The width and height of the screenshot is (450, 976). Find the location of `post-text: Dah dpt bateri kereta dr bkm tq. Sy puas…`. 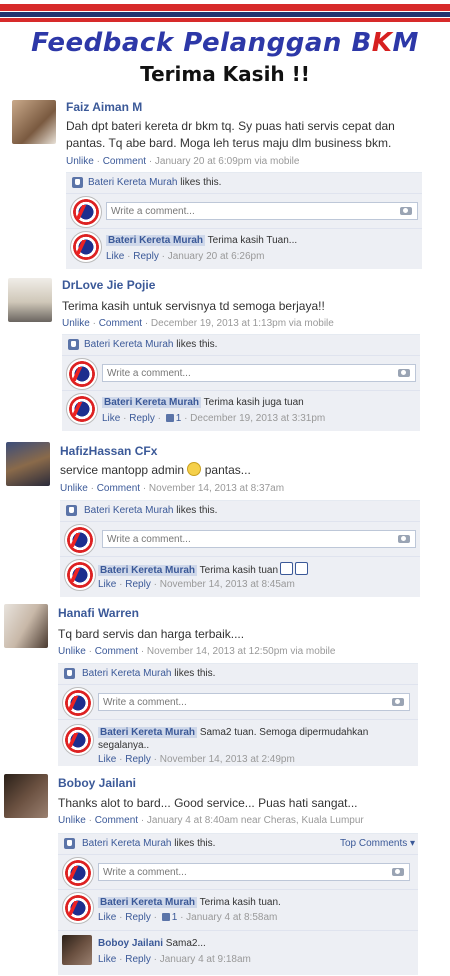

post-text: Dah dpt bateri kereta dr bkm tq. Sy puas… is located at coordinates (230, 134).